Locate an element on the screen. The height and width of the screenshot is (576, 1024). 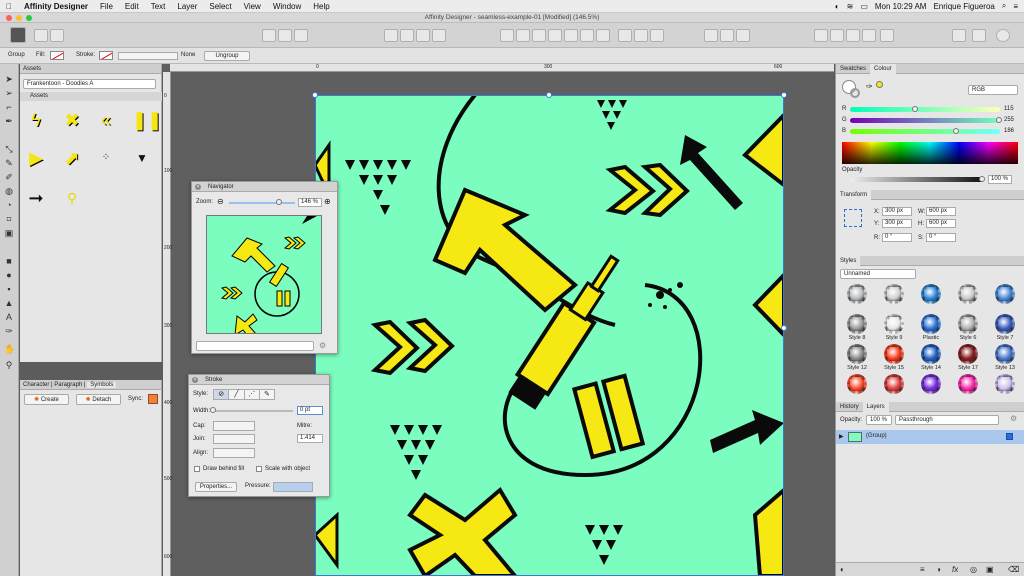
pen-tool-icon: ✒ is located at coordinates (9, 121).